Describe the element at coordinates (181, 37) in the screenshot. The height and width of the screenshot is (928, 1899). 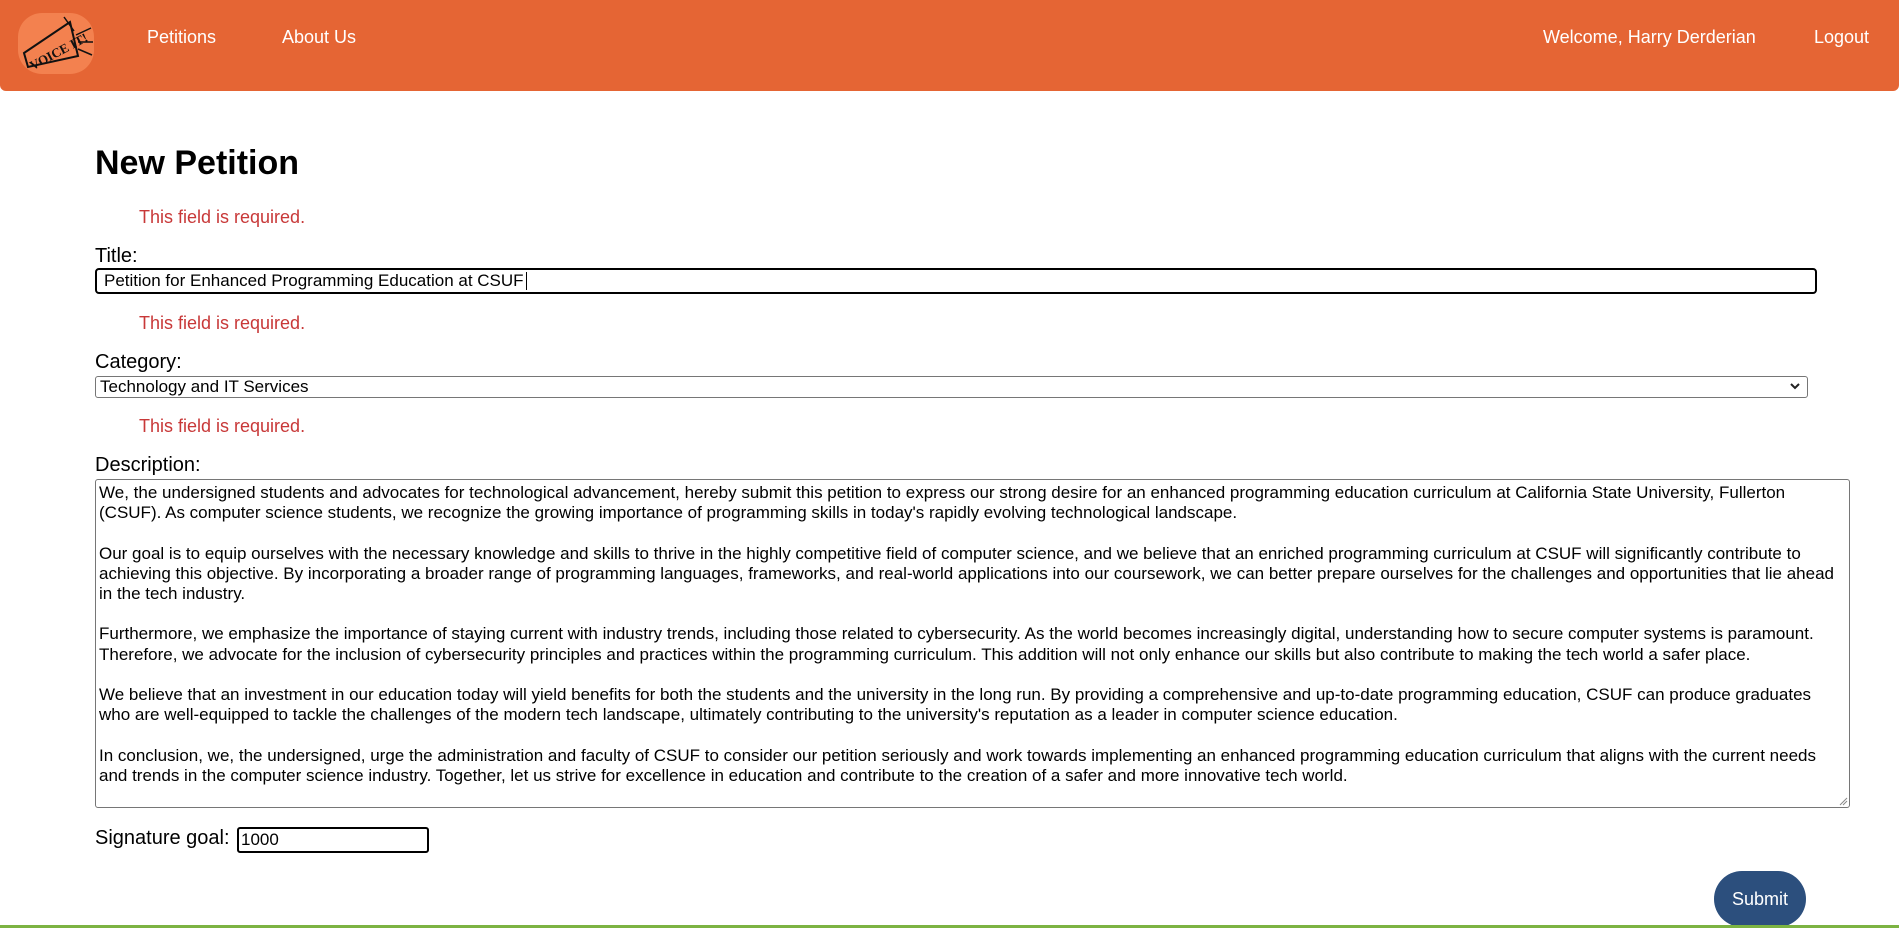
I see `nav-link-petitions: Petitions` at that location.